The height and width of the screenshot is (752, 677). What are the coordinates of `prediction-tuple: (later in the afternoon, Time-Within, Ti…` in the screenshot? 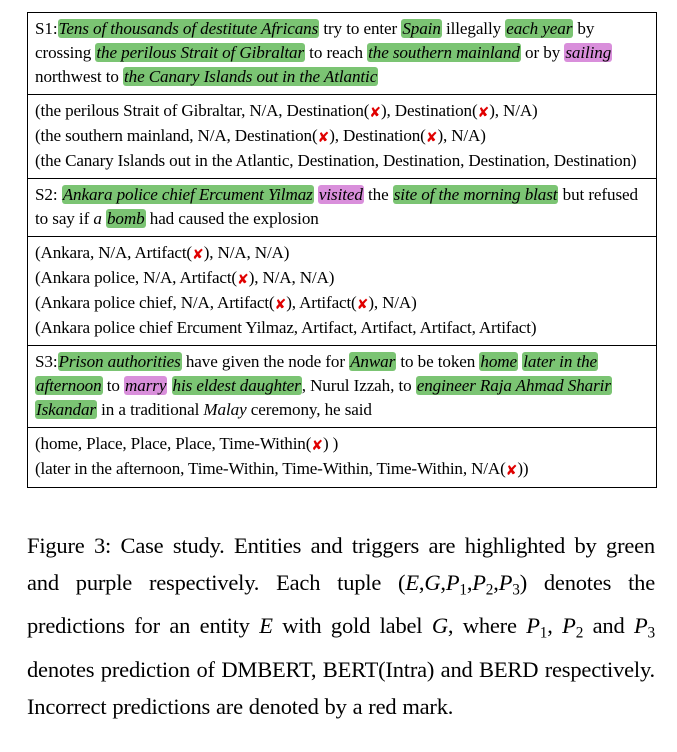 It's located at (342, 469).